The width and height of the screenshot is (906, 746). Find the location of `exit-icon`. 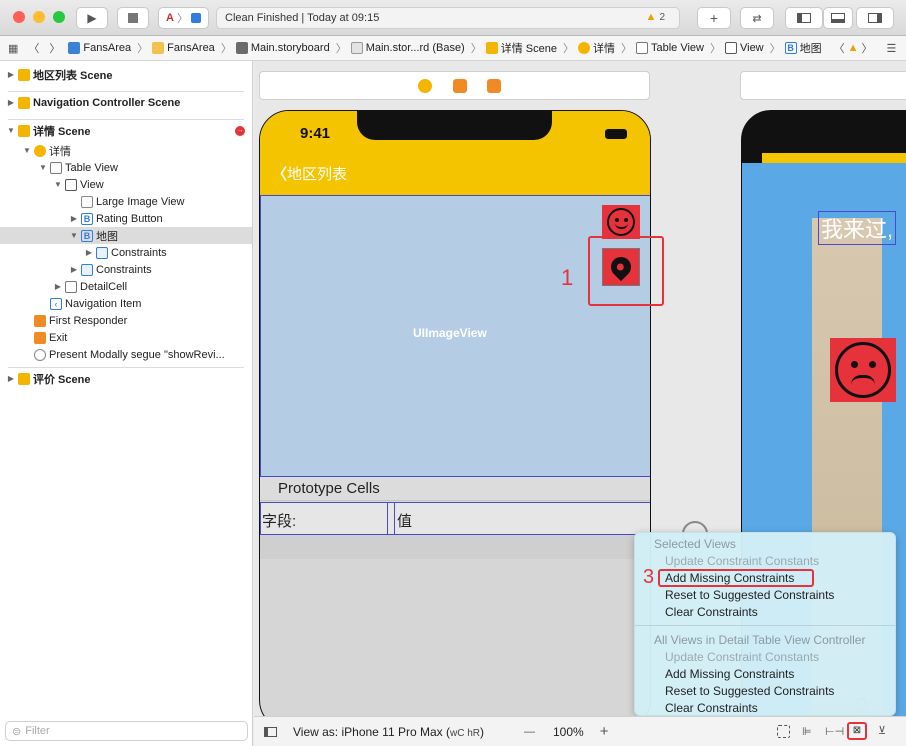

exit-icon is located at coordinates (40, 337).